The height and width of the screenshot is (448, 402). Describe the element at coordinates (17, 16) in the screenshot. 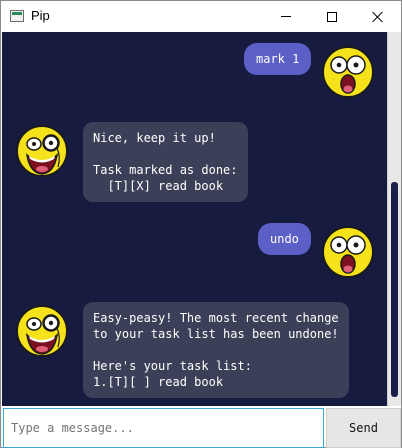

I see `app-icon` at that location.